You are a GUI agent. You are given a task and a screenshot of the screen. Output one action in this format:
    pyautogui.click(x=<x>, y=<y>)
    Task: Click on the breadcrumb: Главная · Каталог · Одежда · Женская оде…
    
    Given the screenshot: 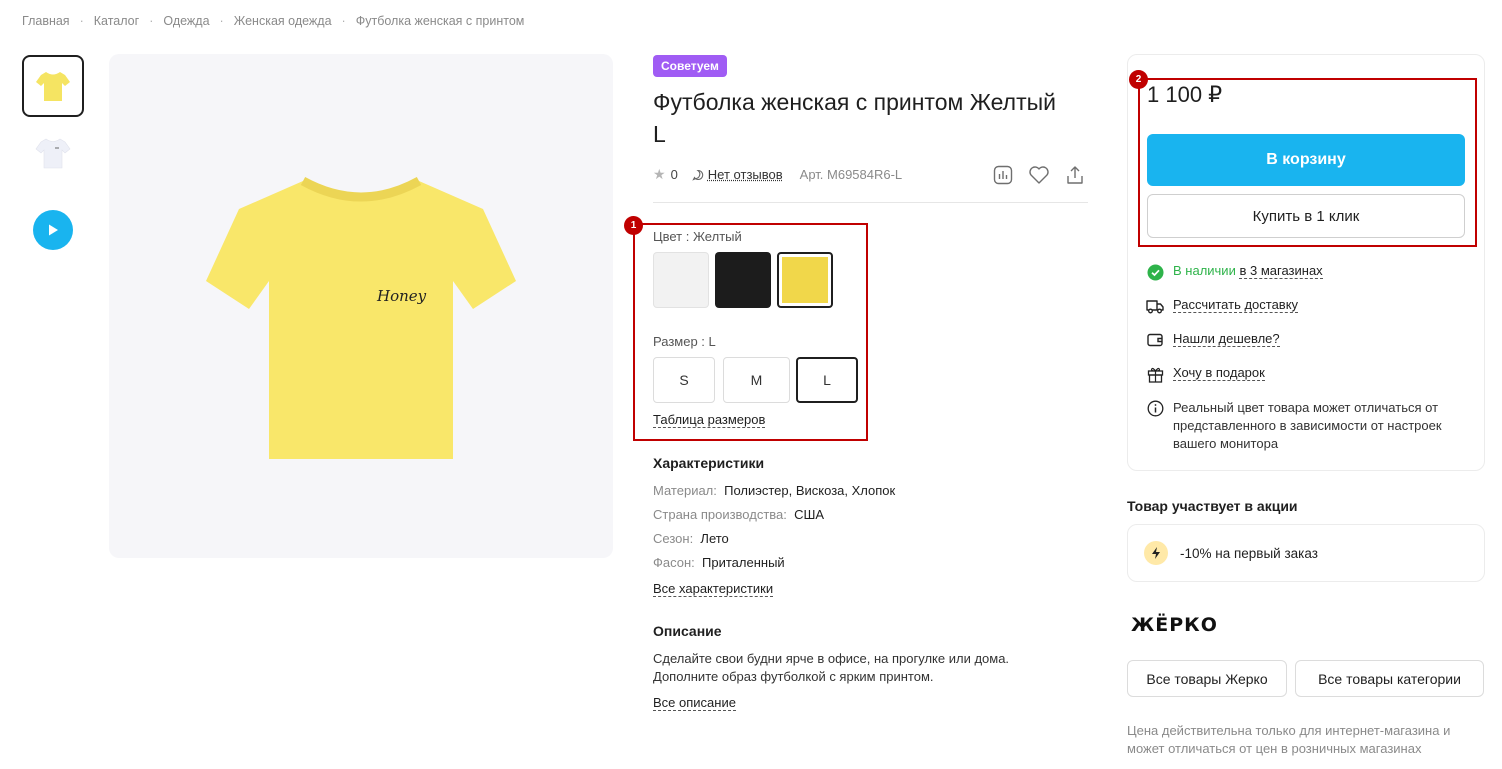 What is the action you would take?
    pyautogui.click(x=273, y=21)
    